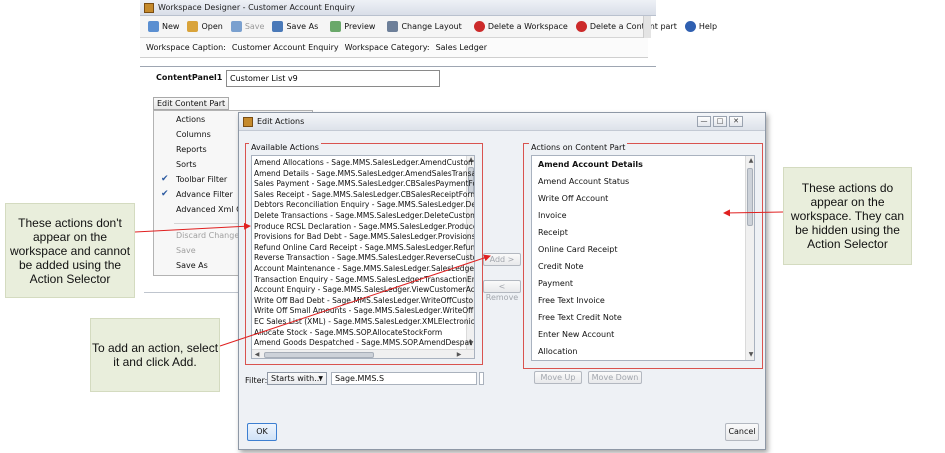  I want to click on arrow-to-available-list, so click(192, 227).